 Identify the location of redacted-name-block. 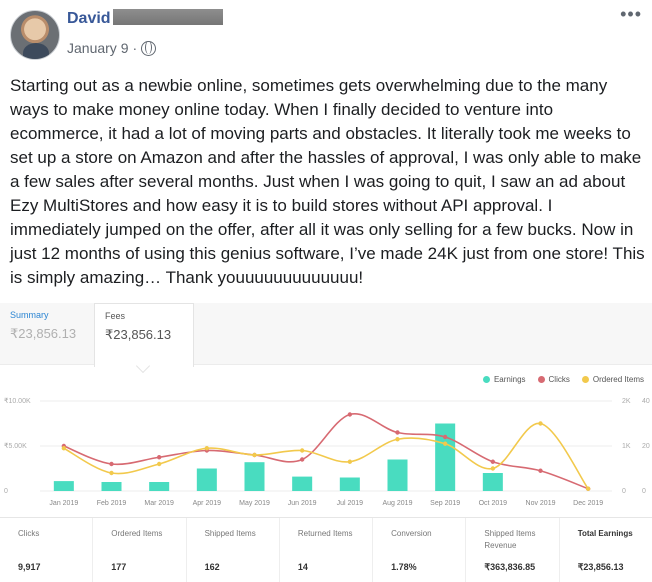
(167, 17).